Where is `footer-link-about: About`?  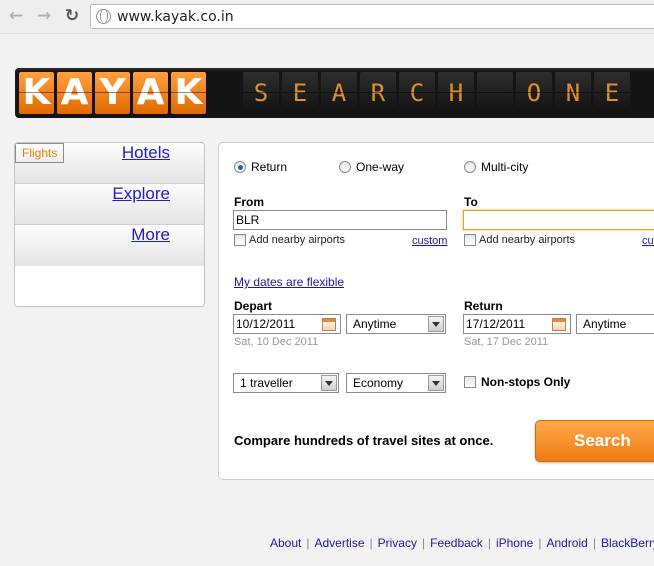 footer-link-about: About is located at coordinates (285, 543).